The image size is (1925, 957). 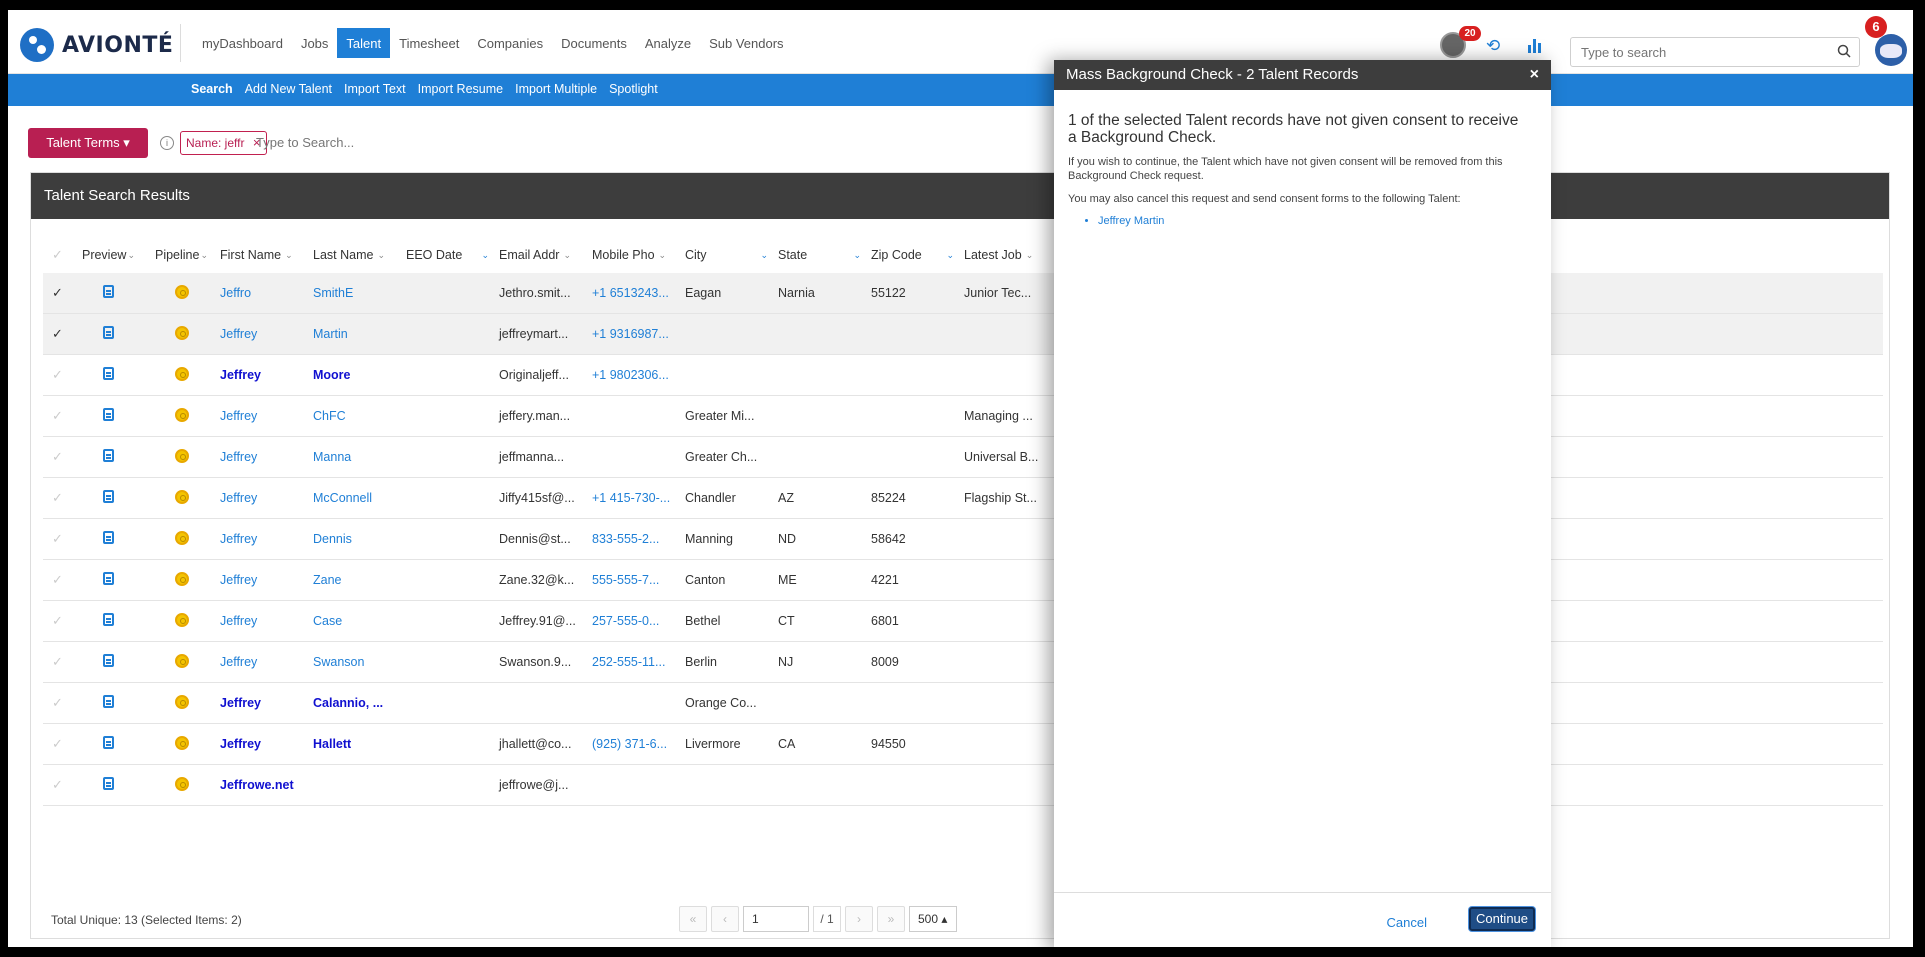 What do you see at coordinates (357, 293) in the screenshot?
I see `cell-last: SmithE` at bounding box center [357, 293].